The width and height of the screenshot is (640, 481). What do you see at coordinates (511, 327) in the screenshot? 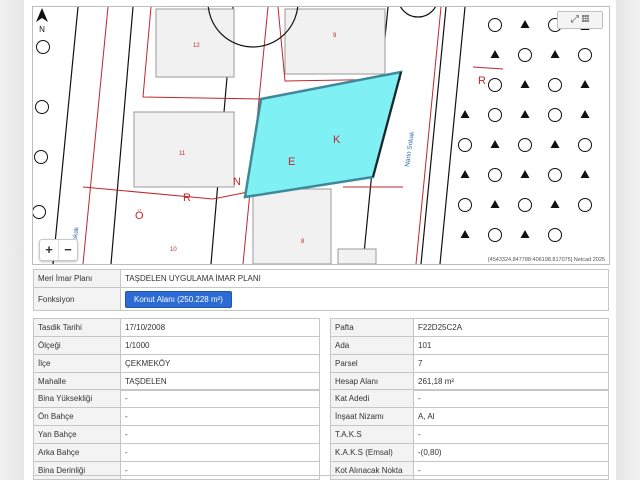
I see `row-value: F22D25C2A` at bounding box center [511, 327].